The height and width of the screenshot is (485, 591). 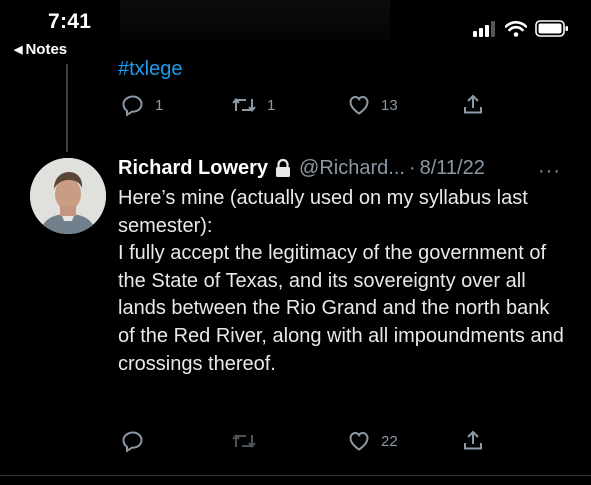 What do you see at coordinates (70, 21) in the screenshot?
I see `status-time: 7:41` at bounding box center [70, 21].